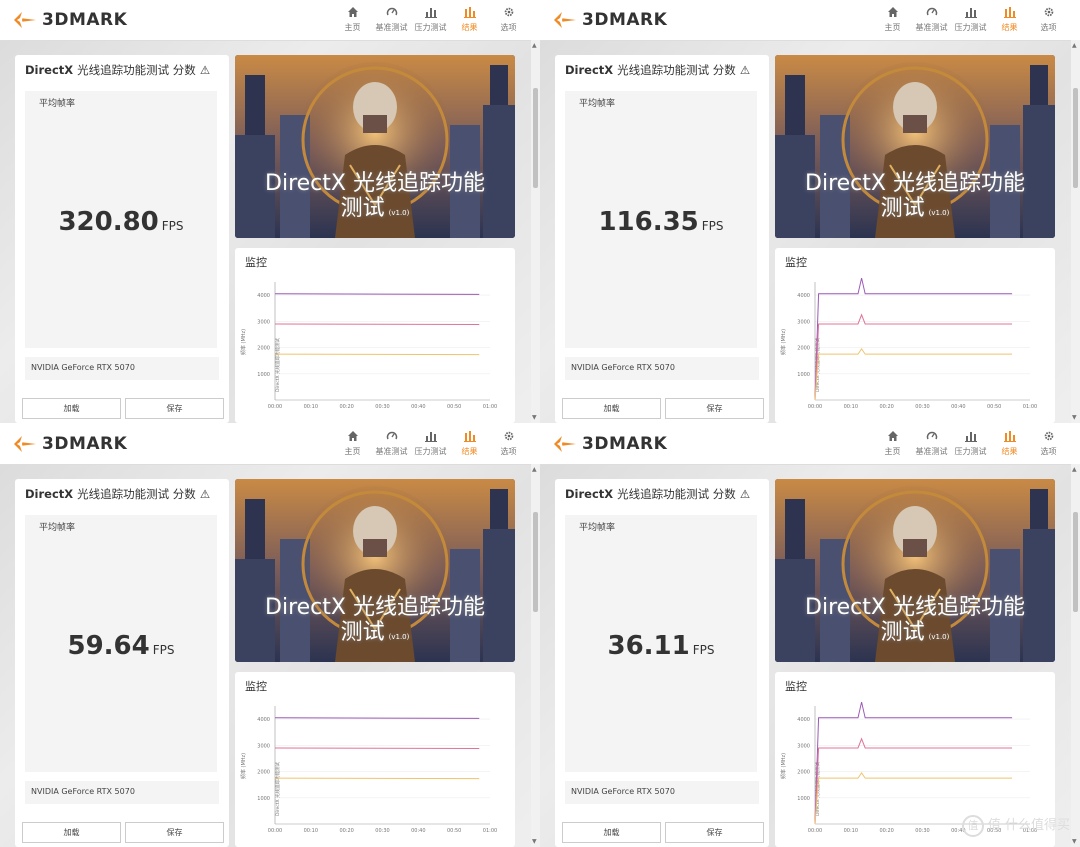 This screenshot has width=1080, height=847. I want to click on gpu-name-row: NVIDIA GeForce RTX 5070, so click(662, 368).